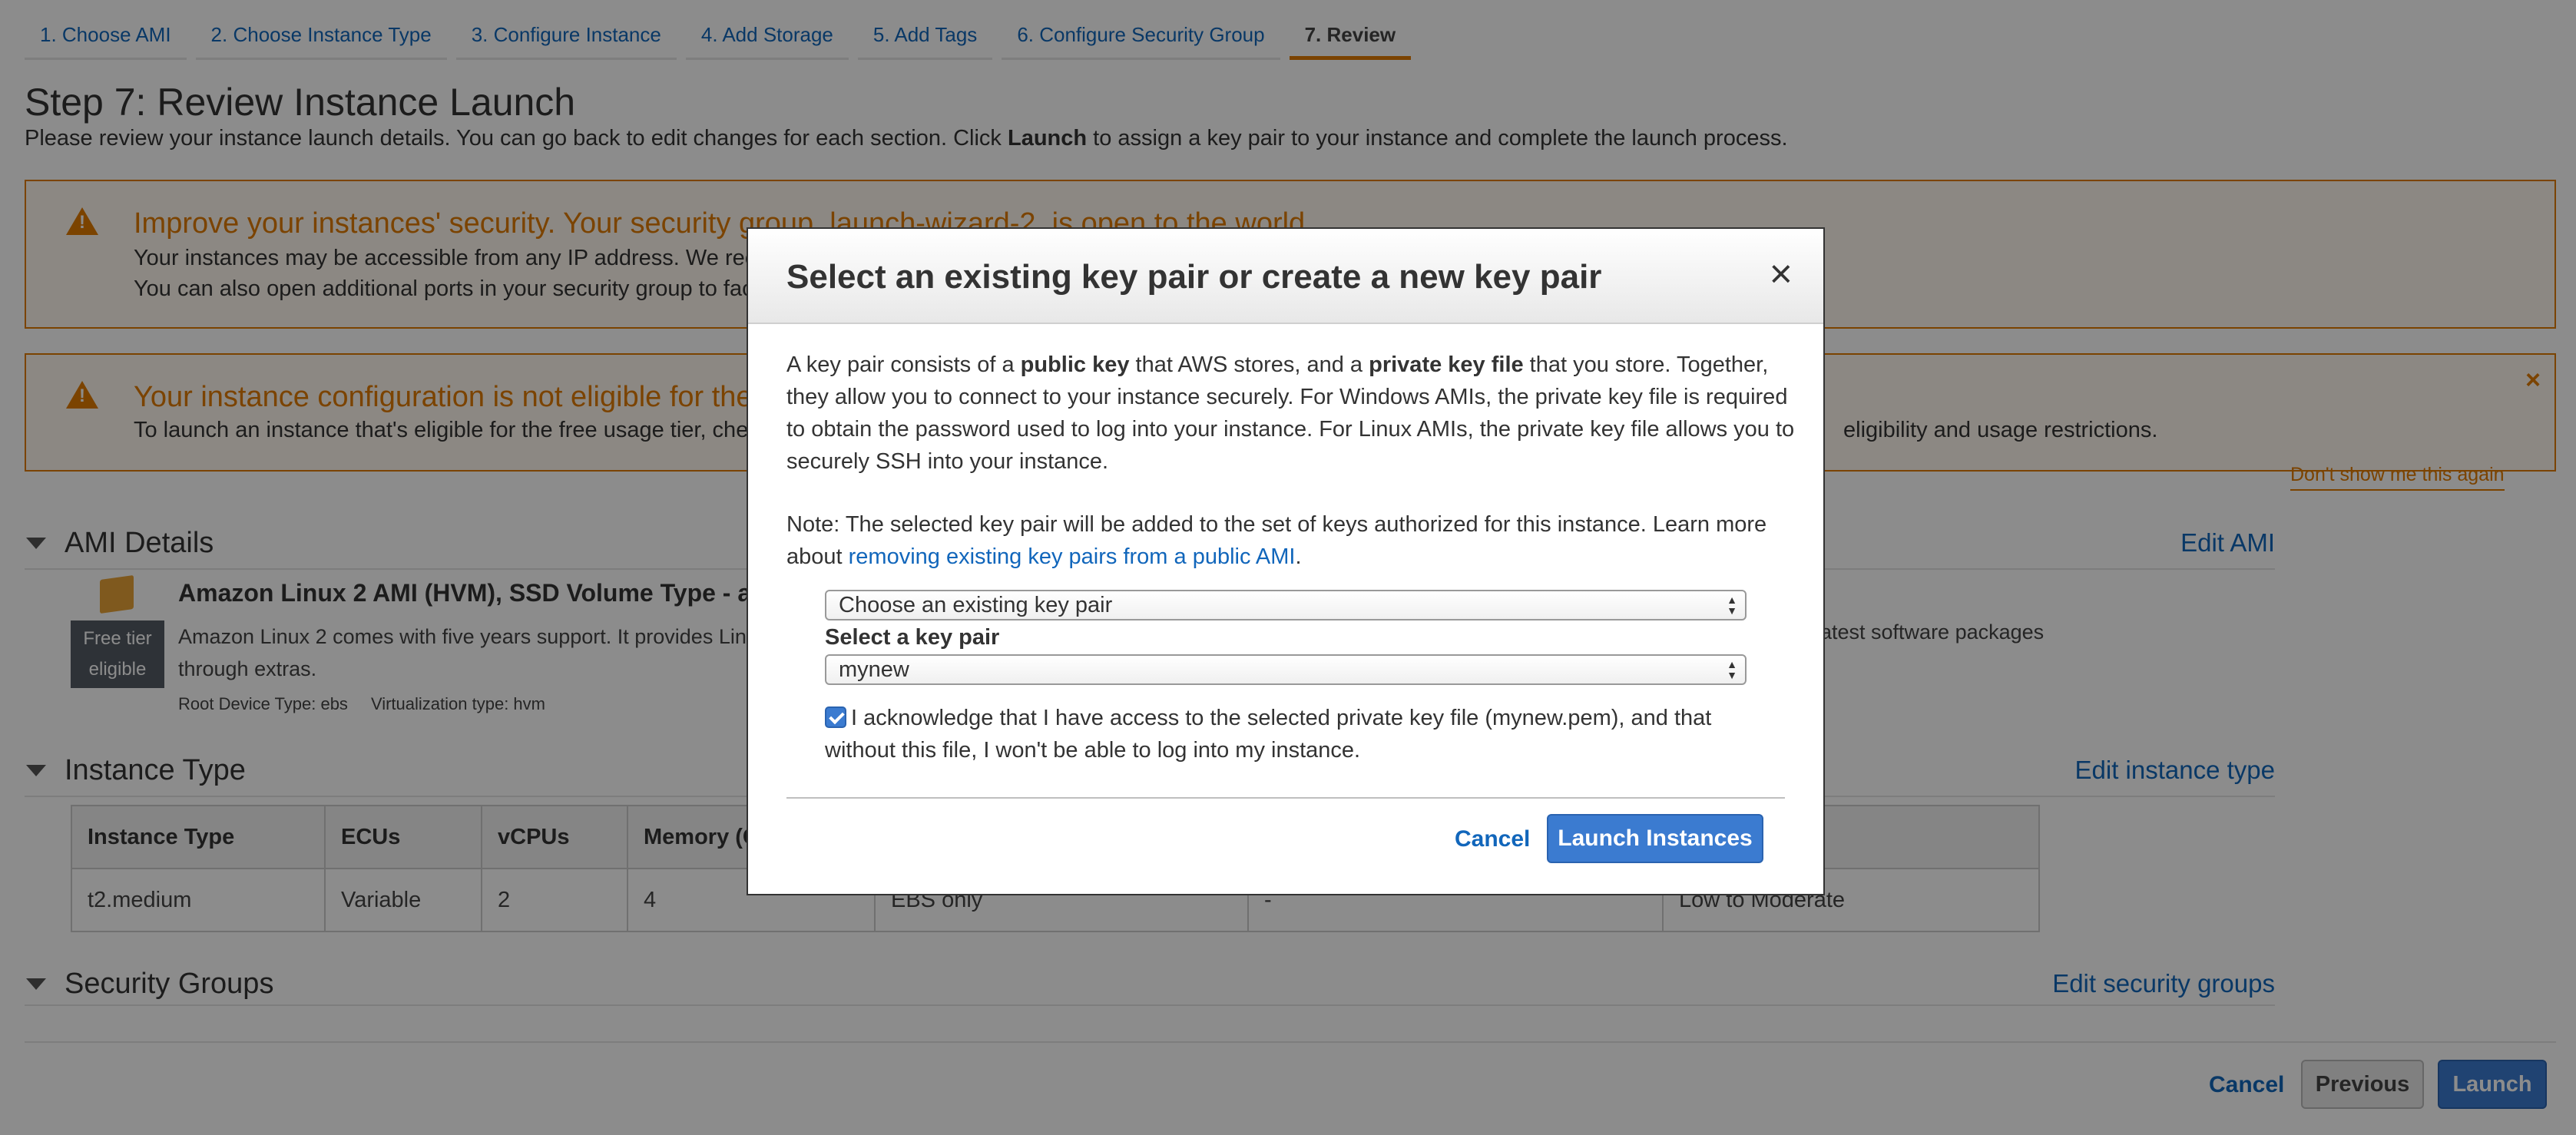 The image size is (2576, 1135). I want to click on key-pair-select: mynew ▲ ▼, so click(1286, 669).